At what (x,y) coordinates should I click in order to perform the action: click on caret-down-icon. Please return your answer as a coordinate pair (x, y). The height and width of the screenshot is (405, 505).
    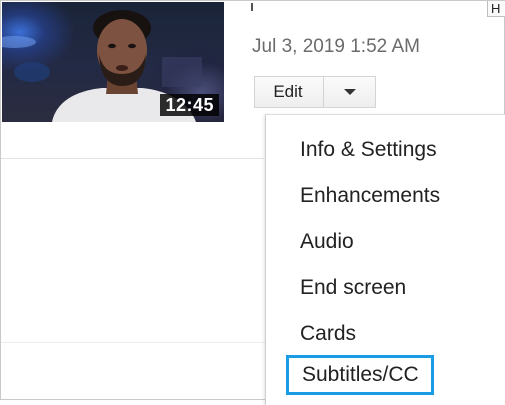
    Looking at the image, I should click on (349, 92).